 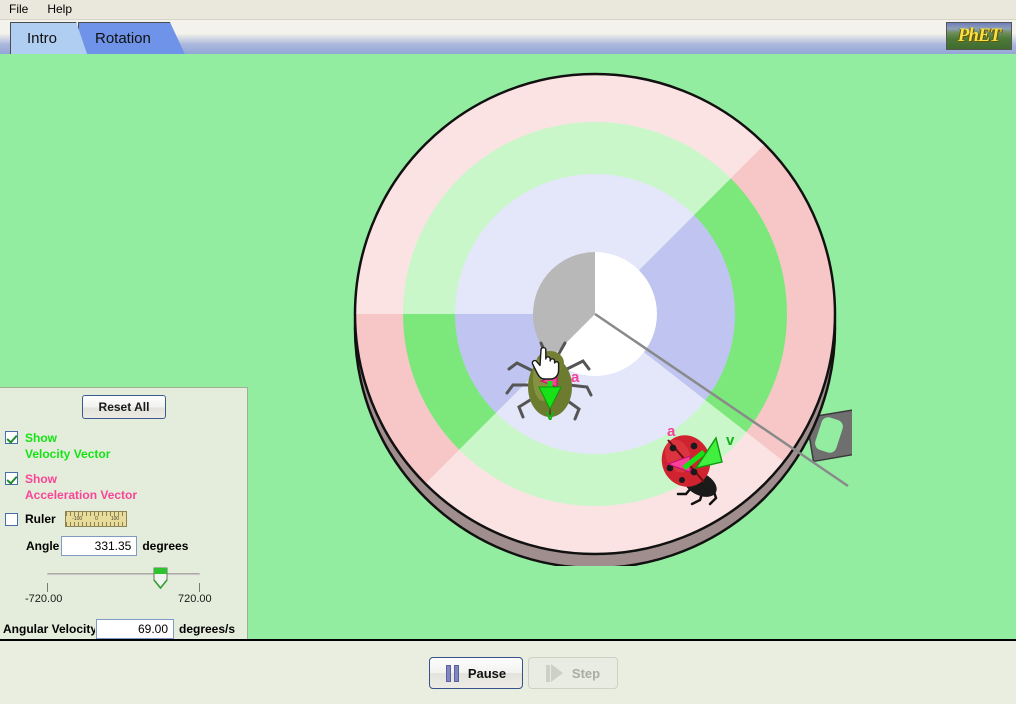 I want to click on angle-slider: -720.00 720.00, so click(x=118, y=586).